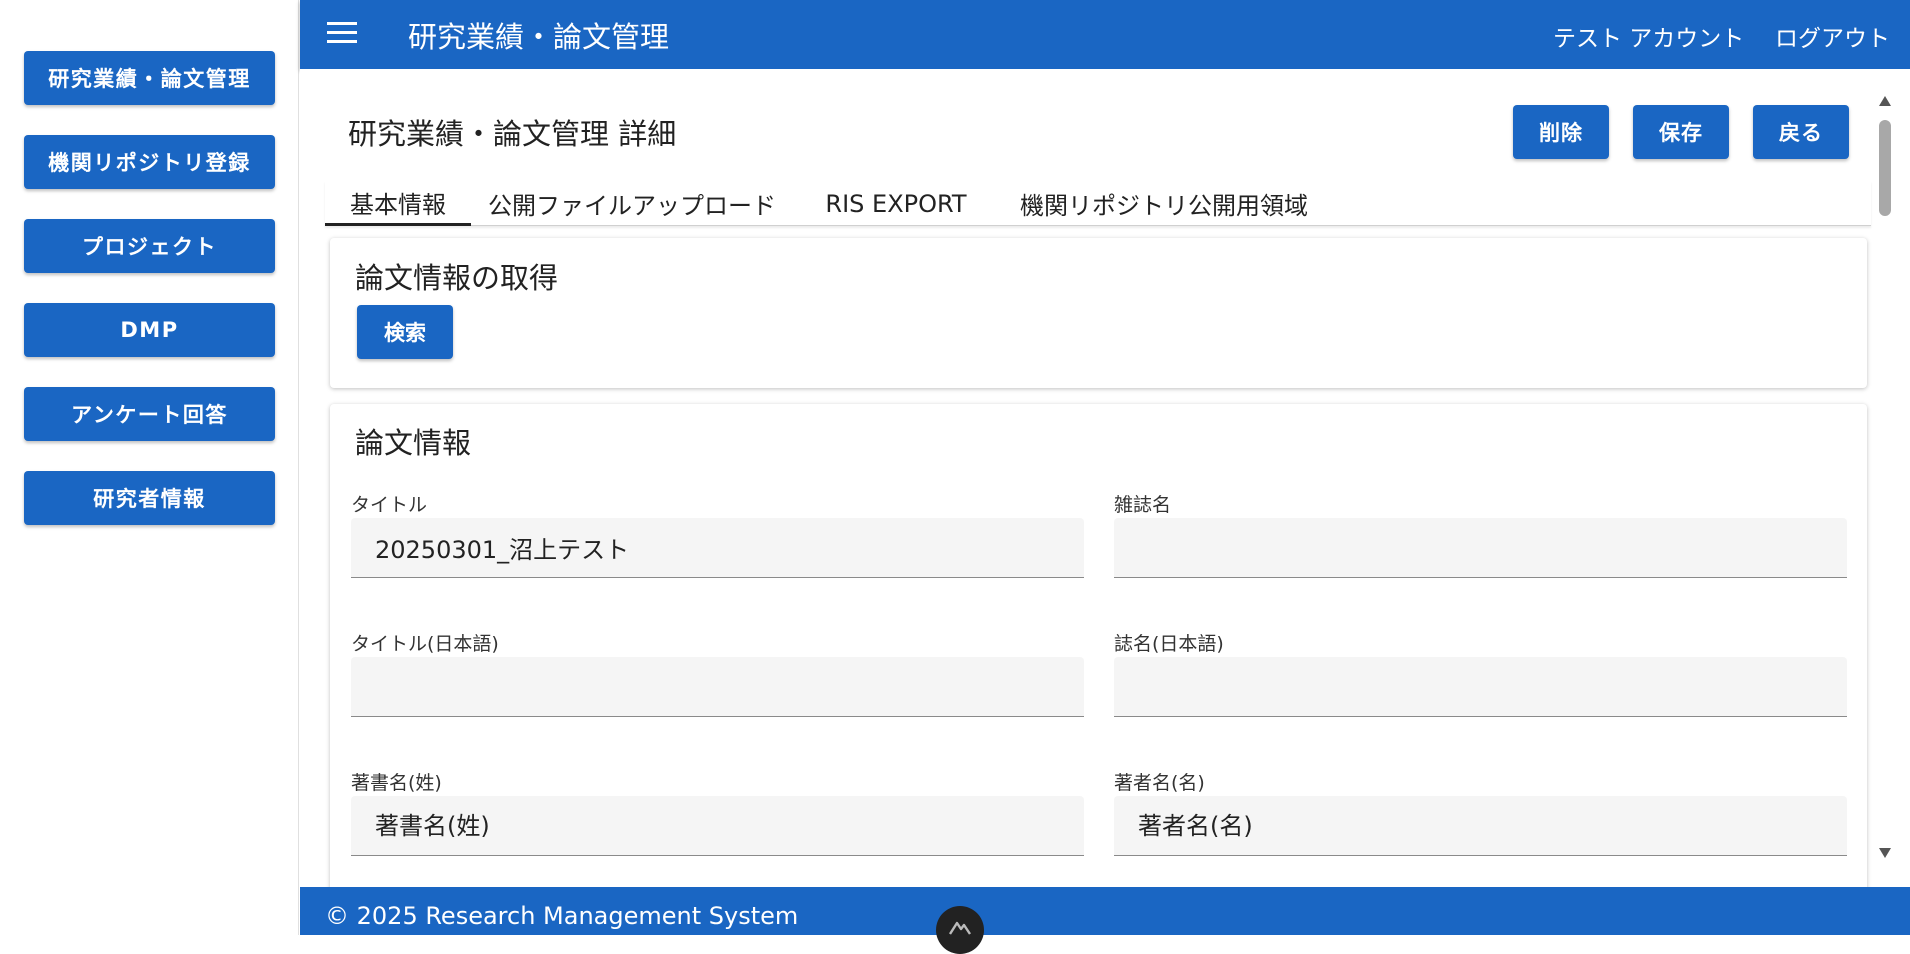 This screenshot has width=1910, height=954. I want to click on sidebar-item-researcher-info: 研究者情報, so click(149, 498).